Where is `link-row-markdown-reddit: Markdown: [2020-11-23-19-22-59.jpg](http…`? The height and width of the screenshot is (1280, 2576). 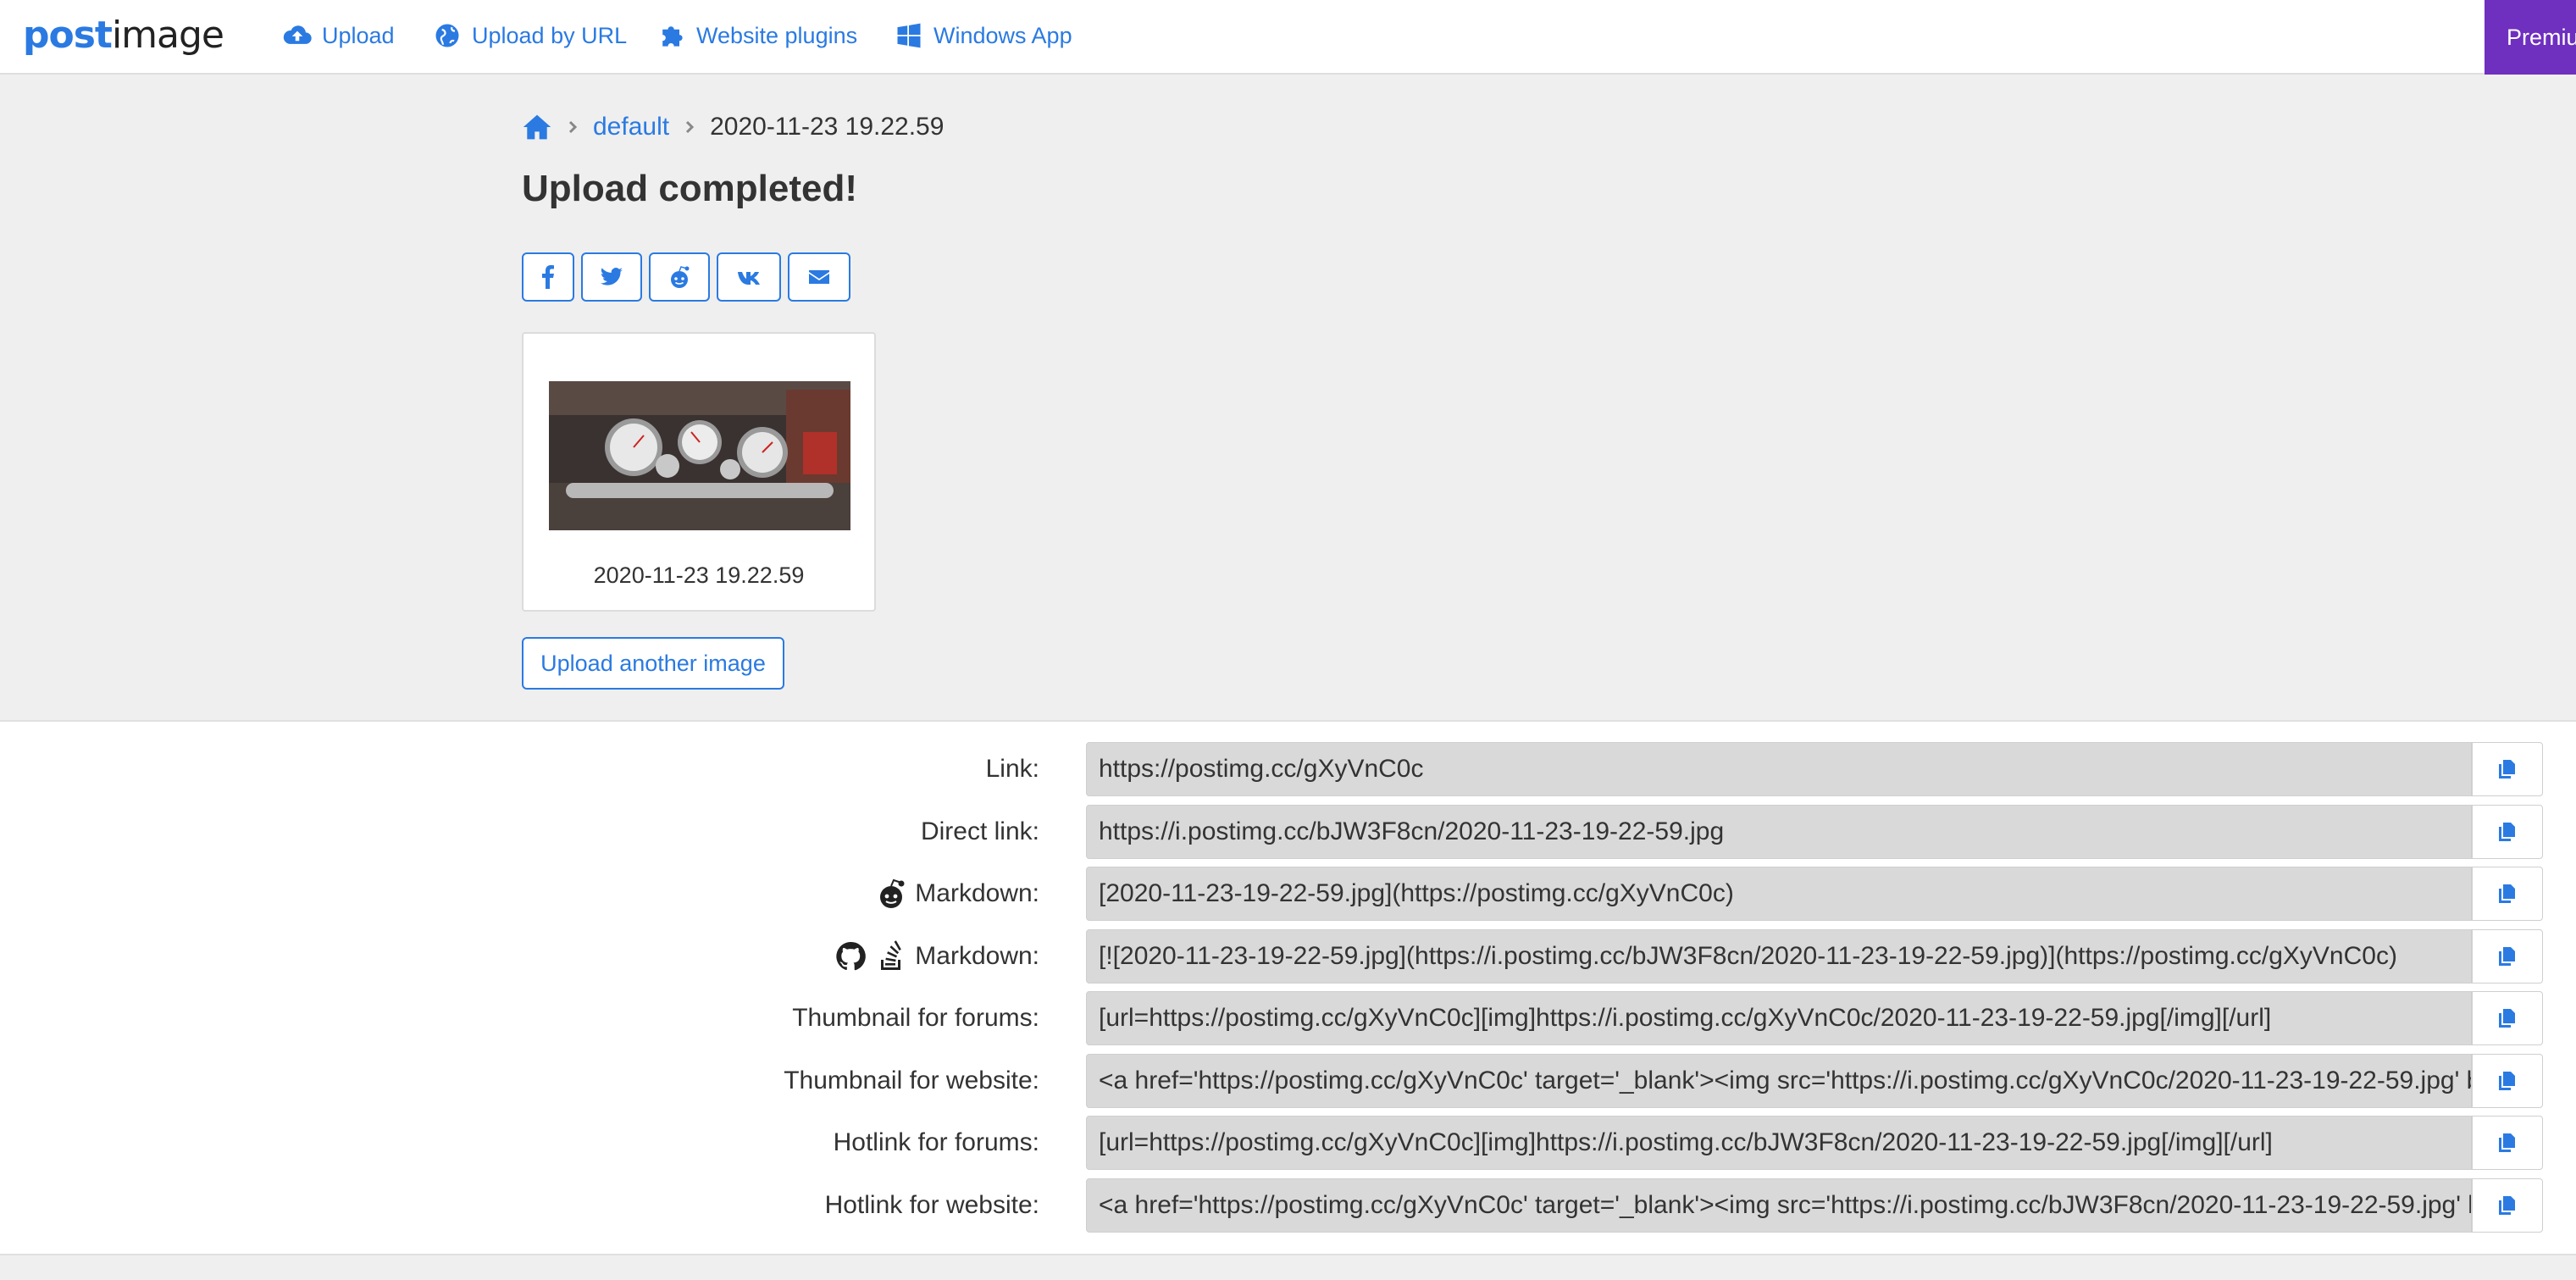 link-row-markdown-reddit: Markdown: [2020-11-23-19-22-59.jpg](http… is located at coordinates (1288, 894).